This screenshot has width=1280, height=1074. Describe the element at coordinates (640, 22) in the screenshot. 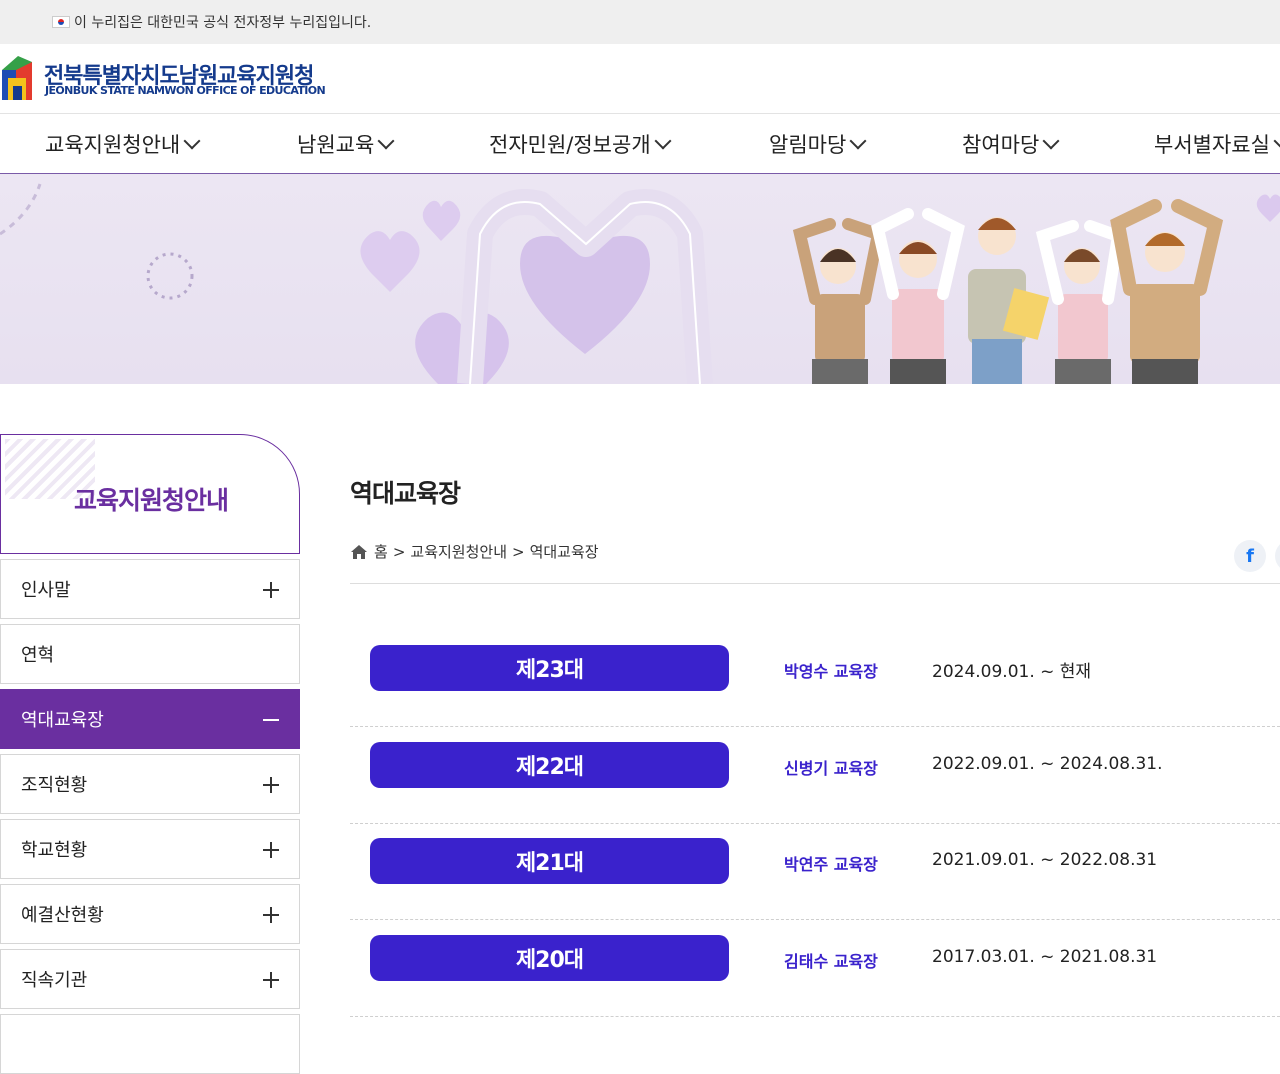

I see `gov-notice-bar: 이 누리집은 대한민국 공식 전자정부 누리집입니다.` at that location.